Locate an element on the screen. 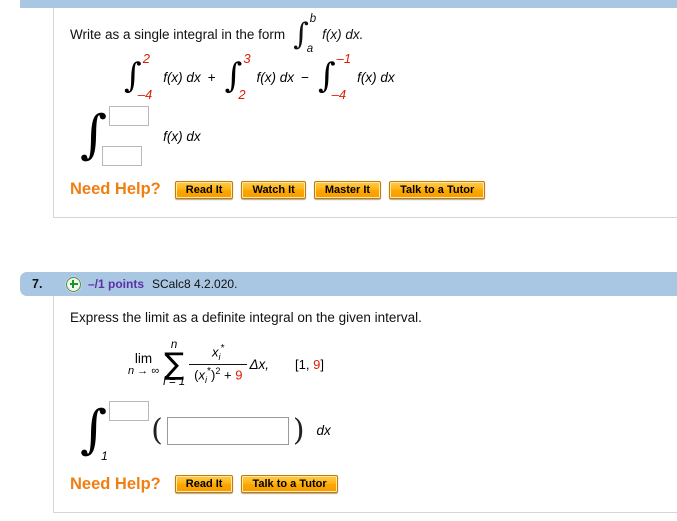 The height and width of the screenshot is (521, 677). answer-lower-limit-wrap is located at coordinates (122, 156).